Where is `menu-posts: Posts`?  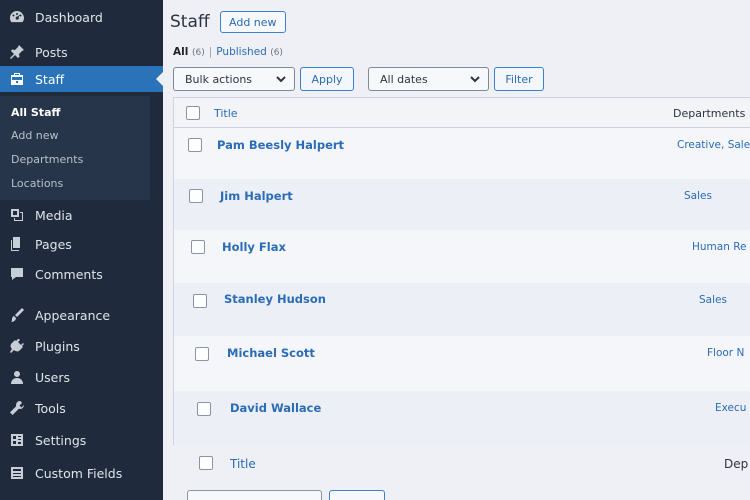
menu-posts: Posts is located at coordinates (81, 52).